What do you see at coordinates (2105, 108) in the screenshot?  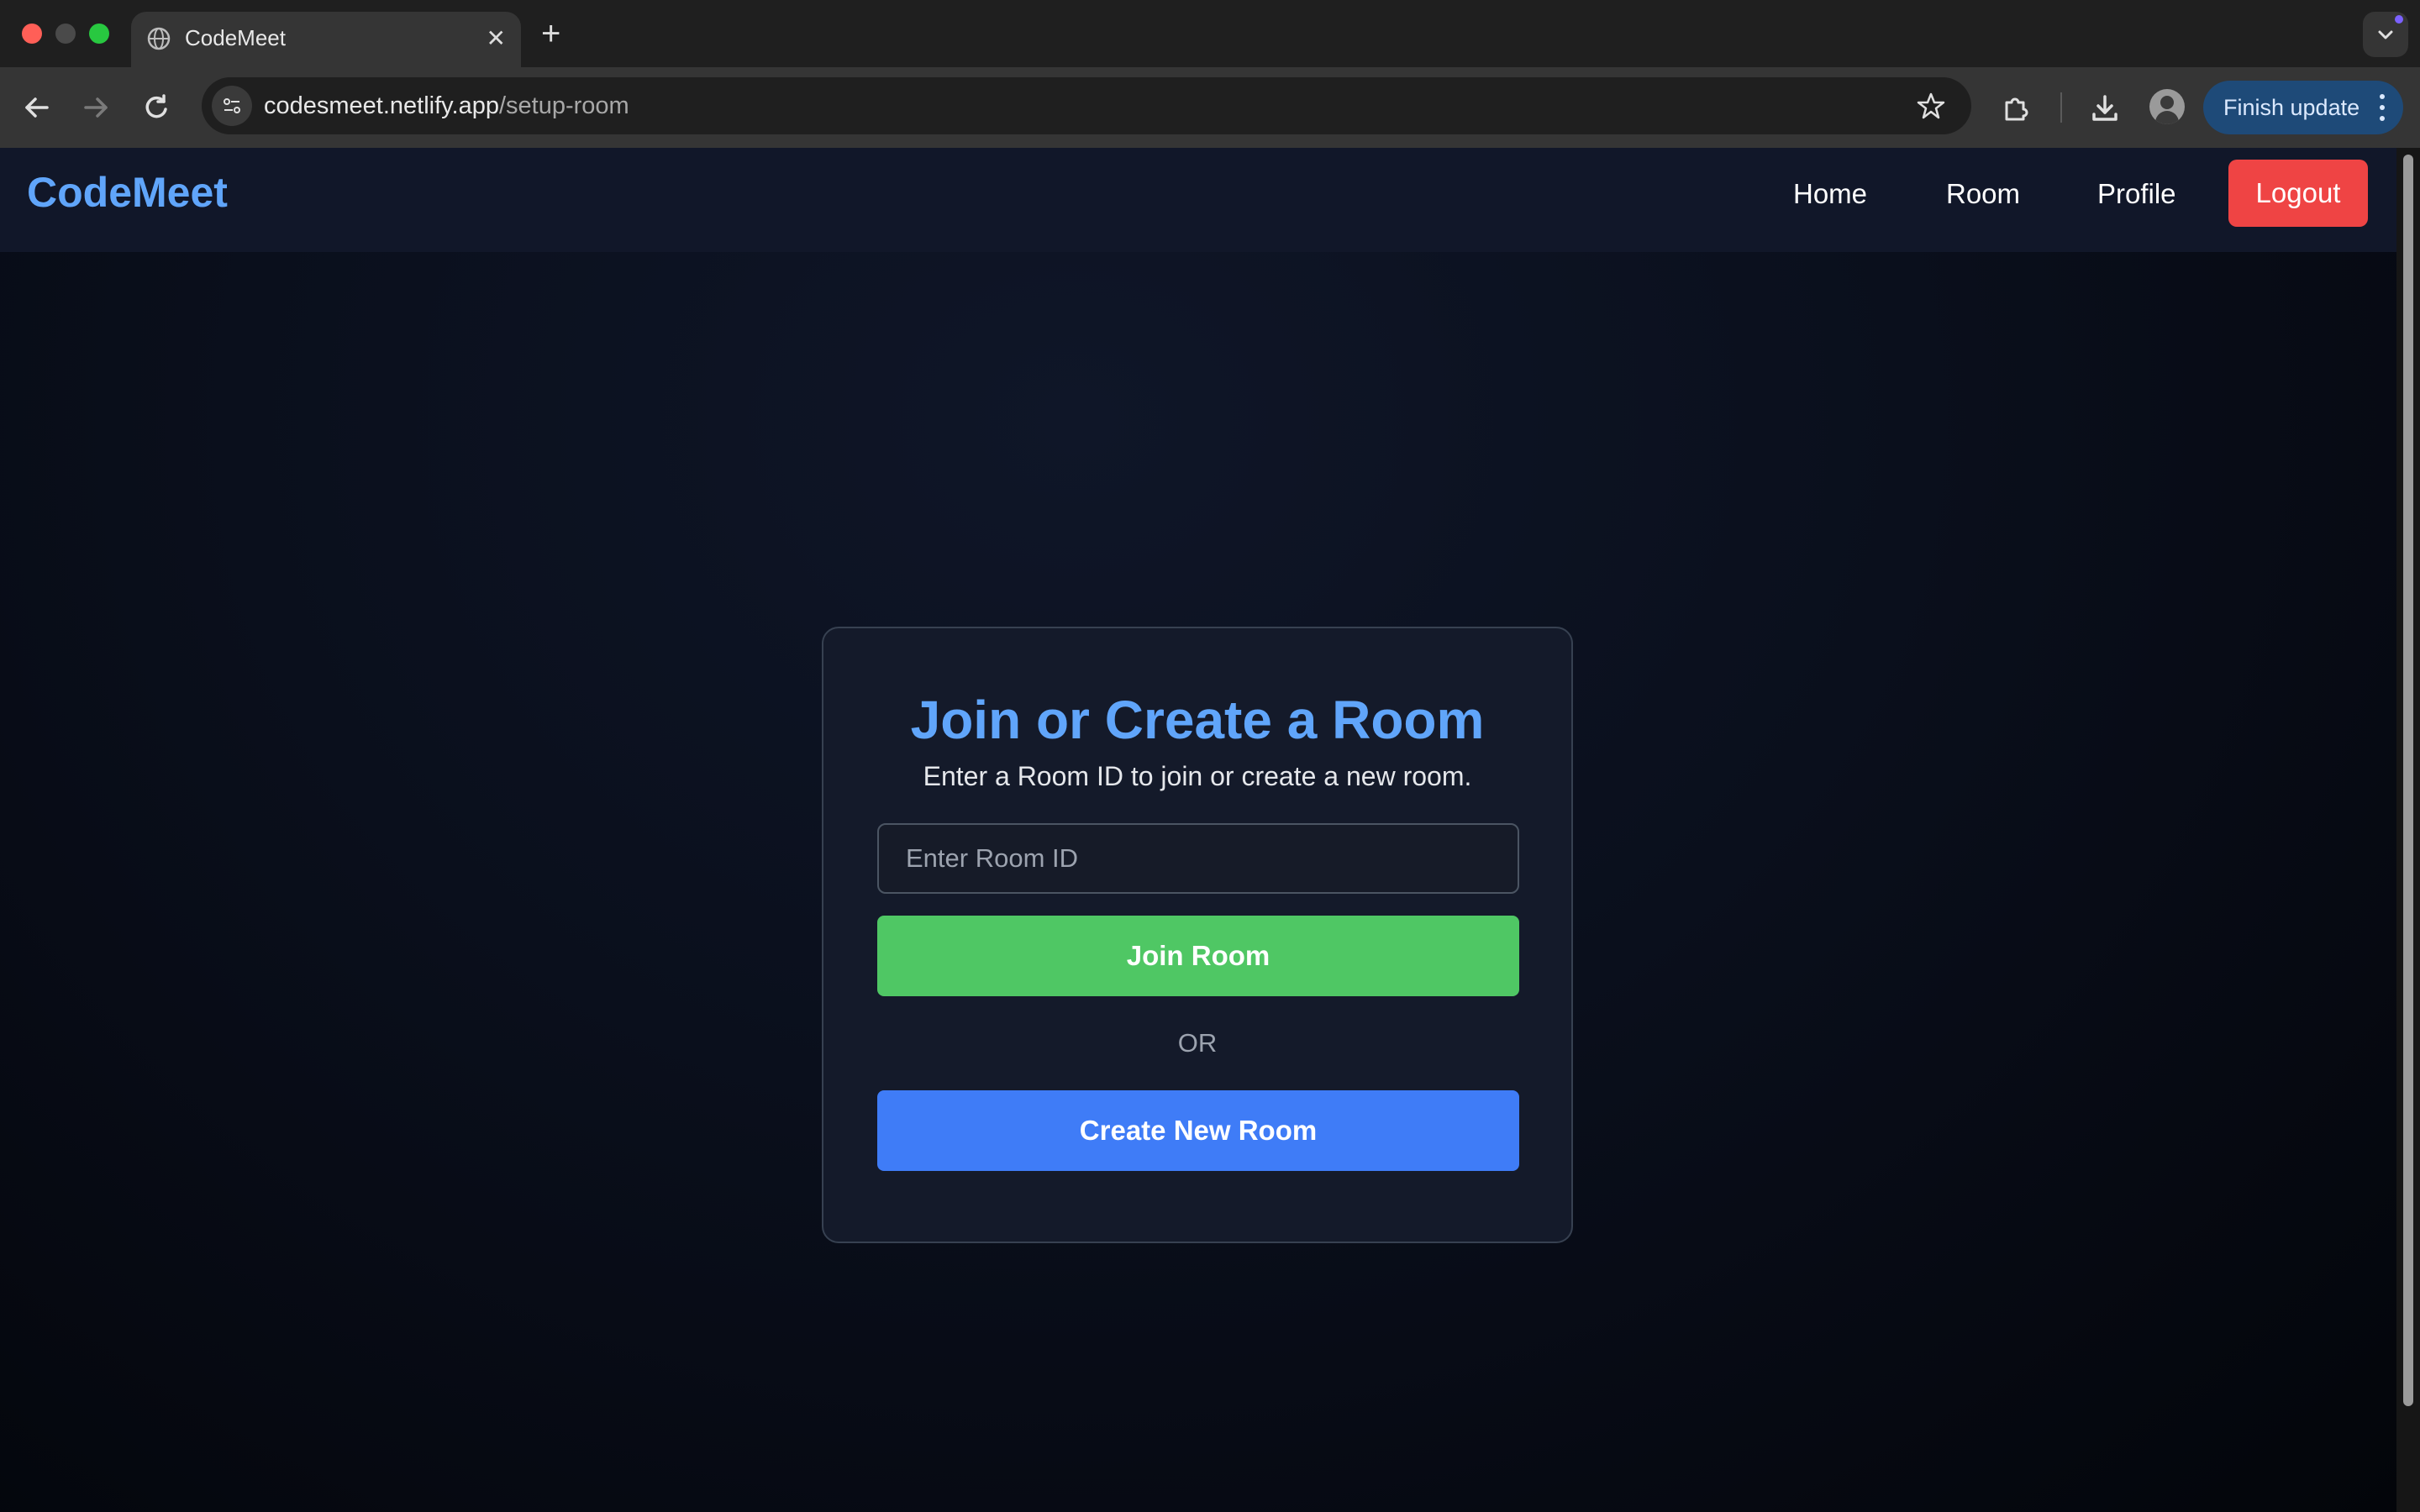 I see `download-icon` at bounding box center [2105, 108].